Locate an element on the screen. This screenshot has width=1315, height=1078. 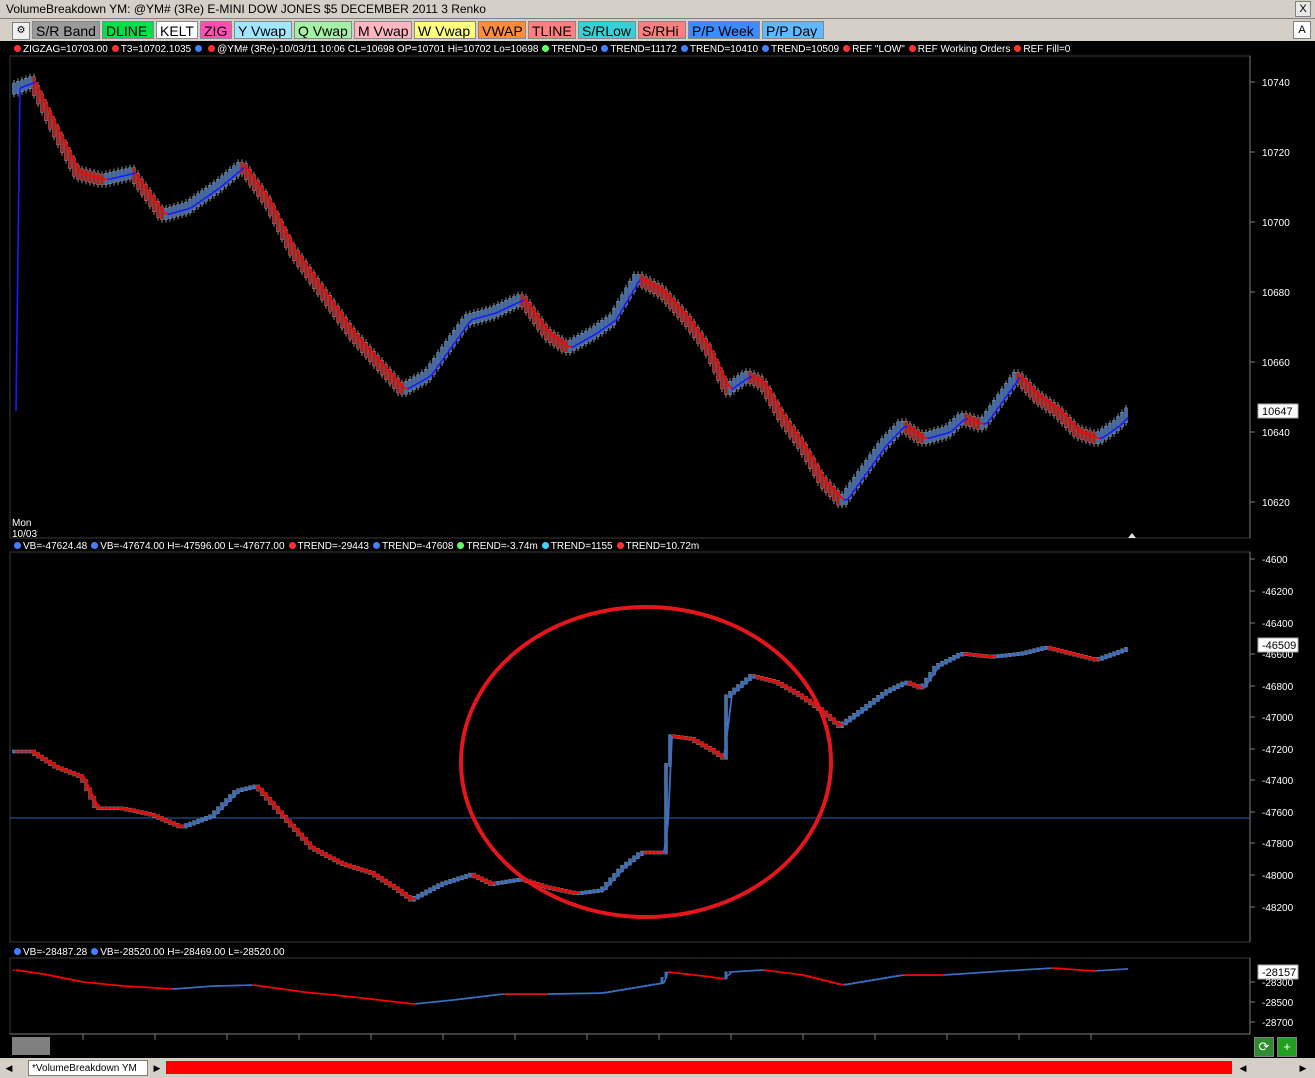
date-label-day: Mon is located at coordinates (21, 523).